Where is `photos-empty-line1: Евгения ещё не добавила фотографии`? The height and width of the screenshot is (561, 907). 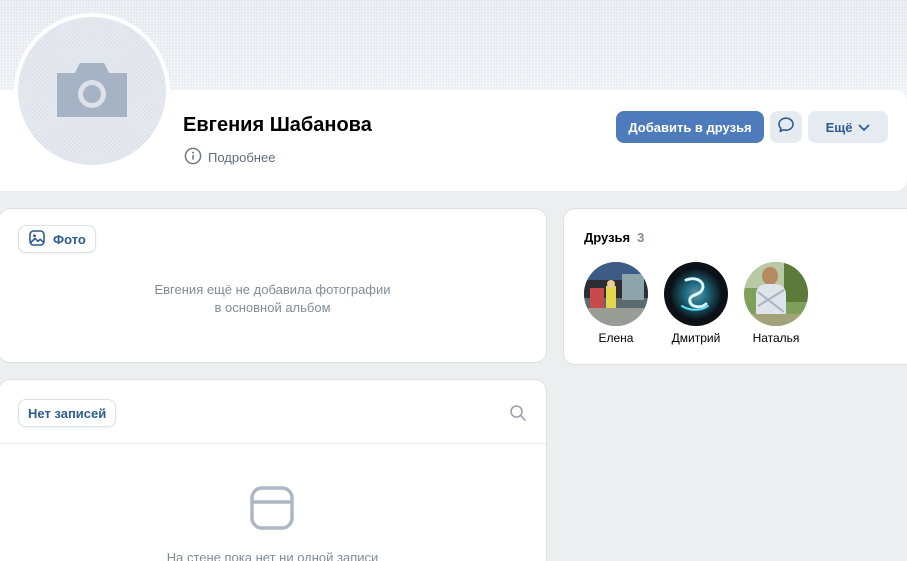 photos-empty-line1: Евгения ещё не добавила фотографии is located at coordinates (272, 289).